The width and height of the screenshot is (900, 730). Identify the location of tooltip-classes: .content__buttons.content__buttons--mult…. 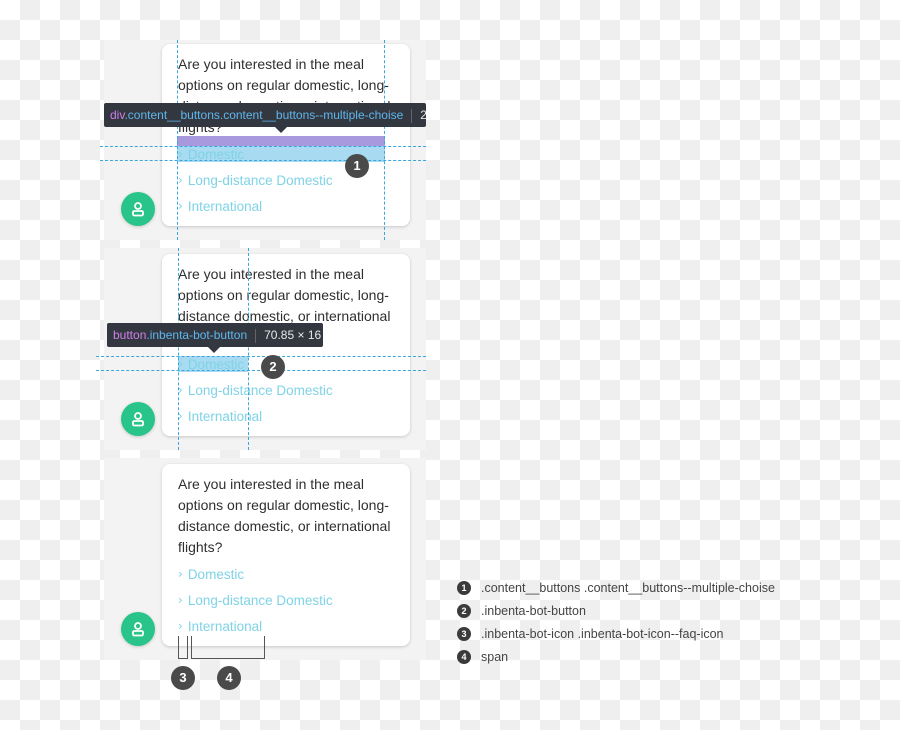
(264, 115).